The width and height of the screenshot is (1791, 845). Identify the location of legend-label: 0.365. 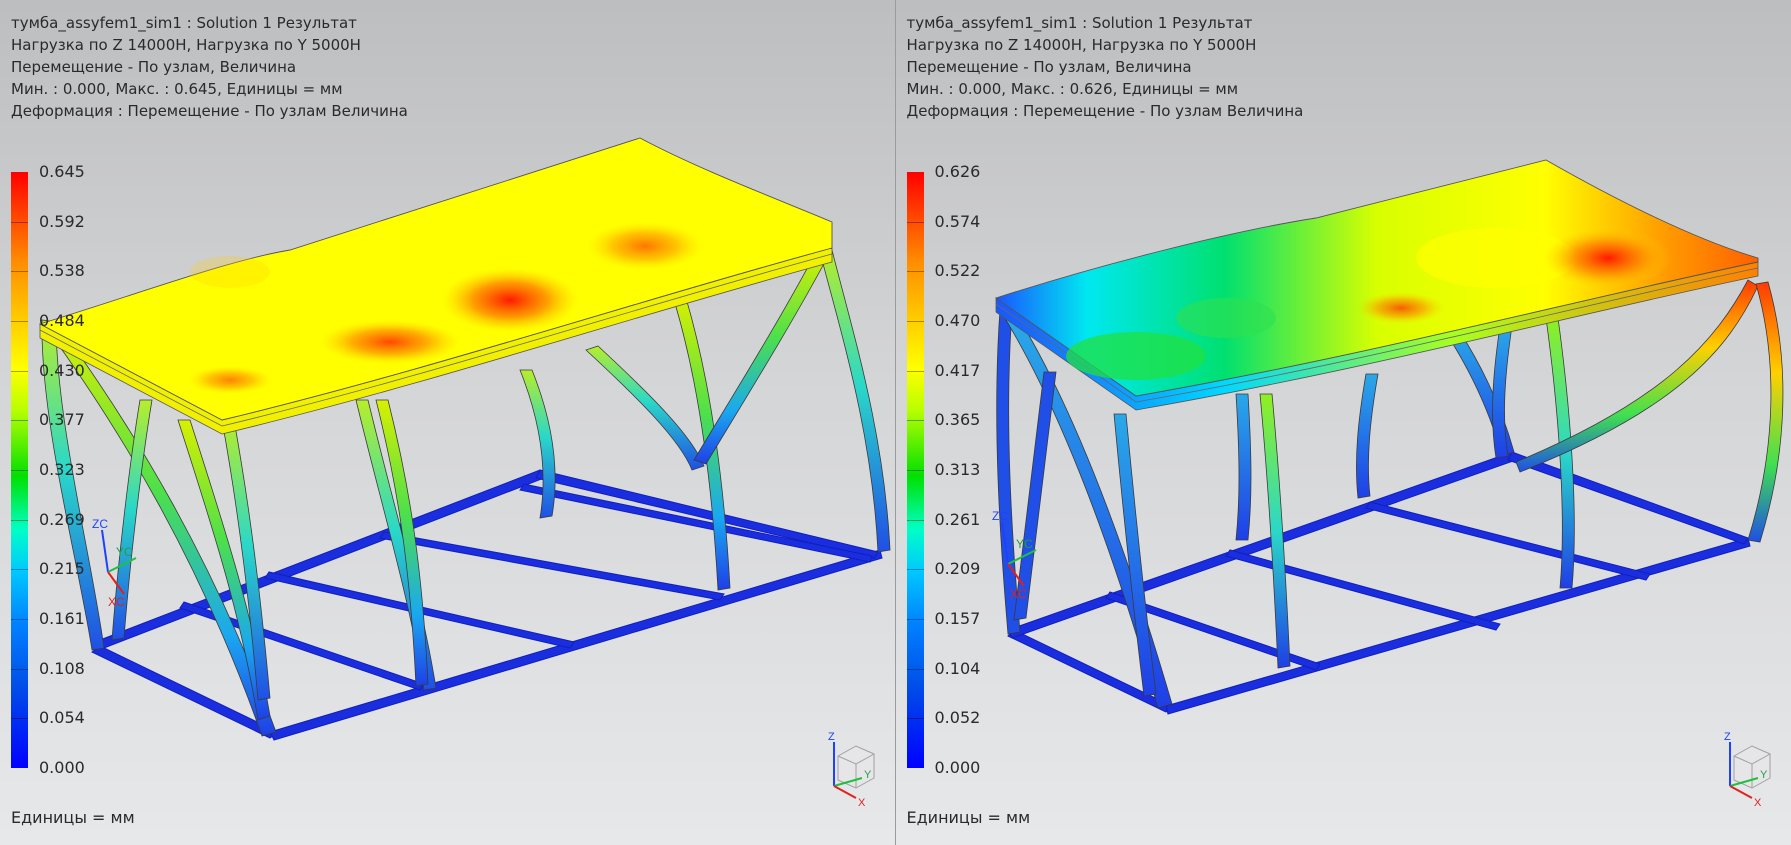
(957, 420).